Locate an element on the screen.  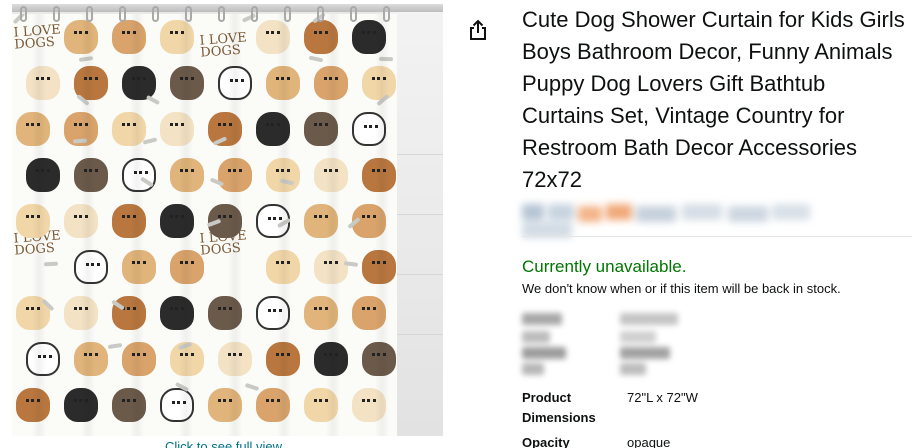
share-button is located at coordinates (478, 31).